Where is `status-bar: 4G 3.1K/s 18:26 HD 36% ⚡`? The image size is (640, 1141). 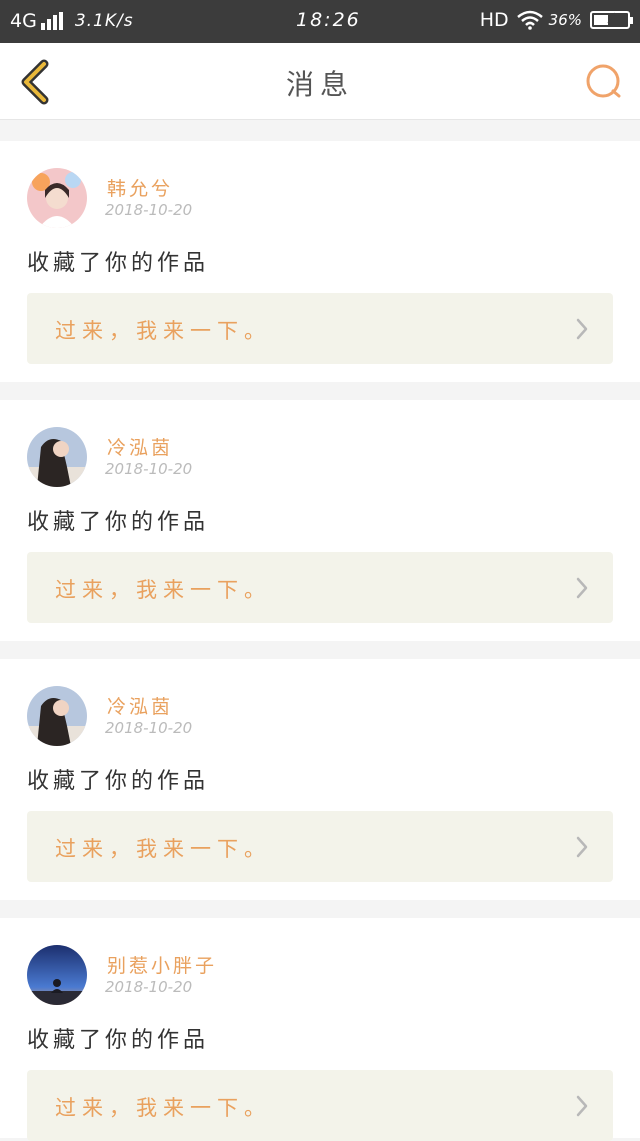 status-bar: 4G 3.1K/s 18:26 HD 36% ⚡ is located at coordinates (320, 21).